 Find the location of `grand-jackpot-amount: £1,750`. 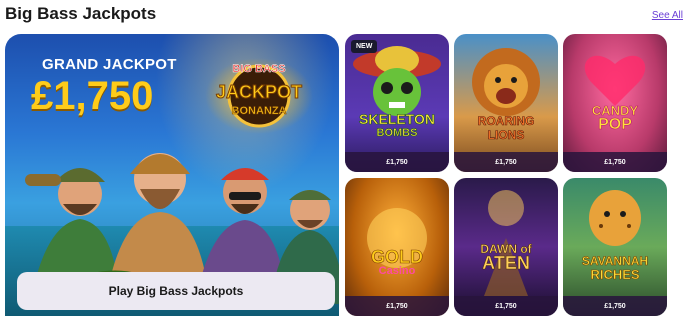

grand-jackpot-amount: £1,750 is located at coordinates (92, 96).